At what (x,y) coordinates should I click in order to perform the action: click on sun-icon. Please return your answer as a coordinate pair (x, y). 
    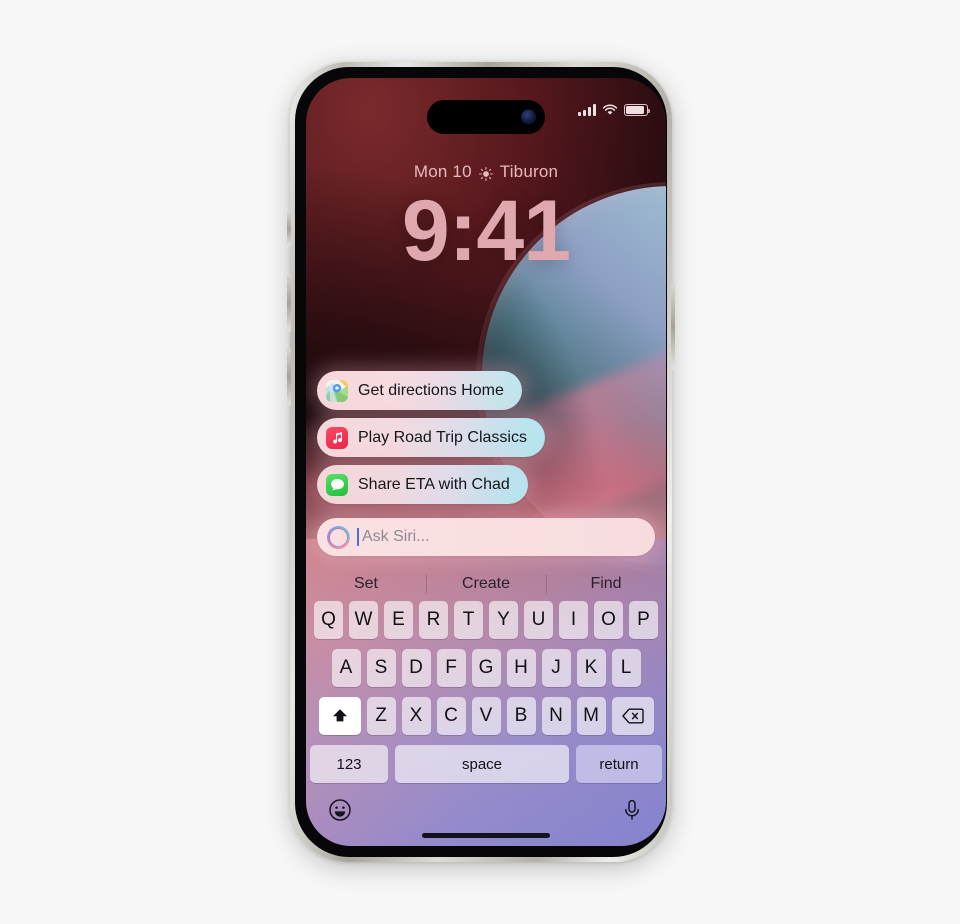
    Looking at the image, I should click on (485, 173).